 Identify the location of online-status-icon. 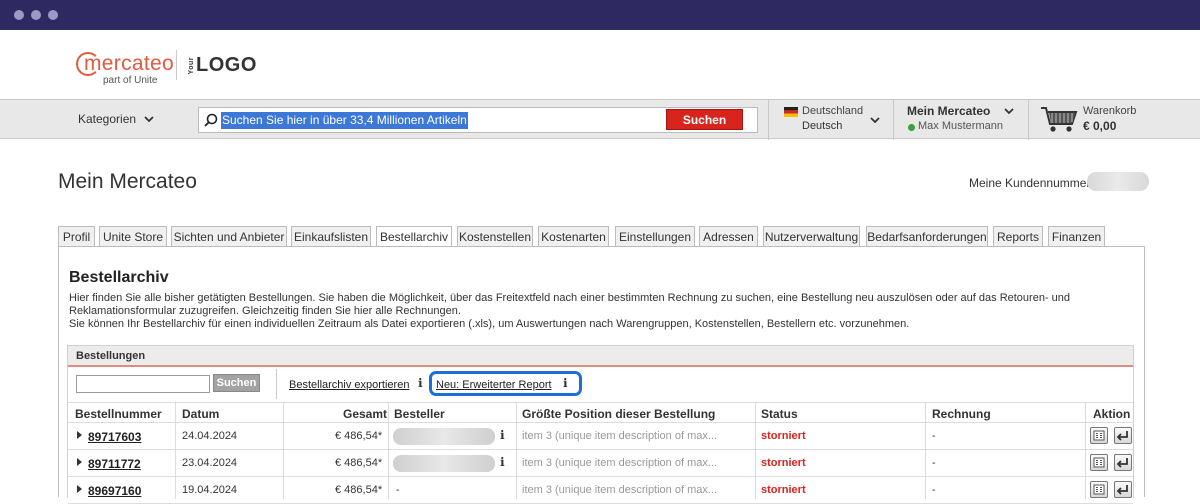
(911, 127).